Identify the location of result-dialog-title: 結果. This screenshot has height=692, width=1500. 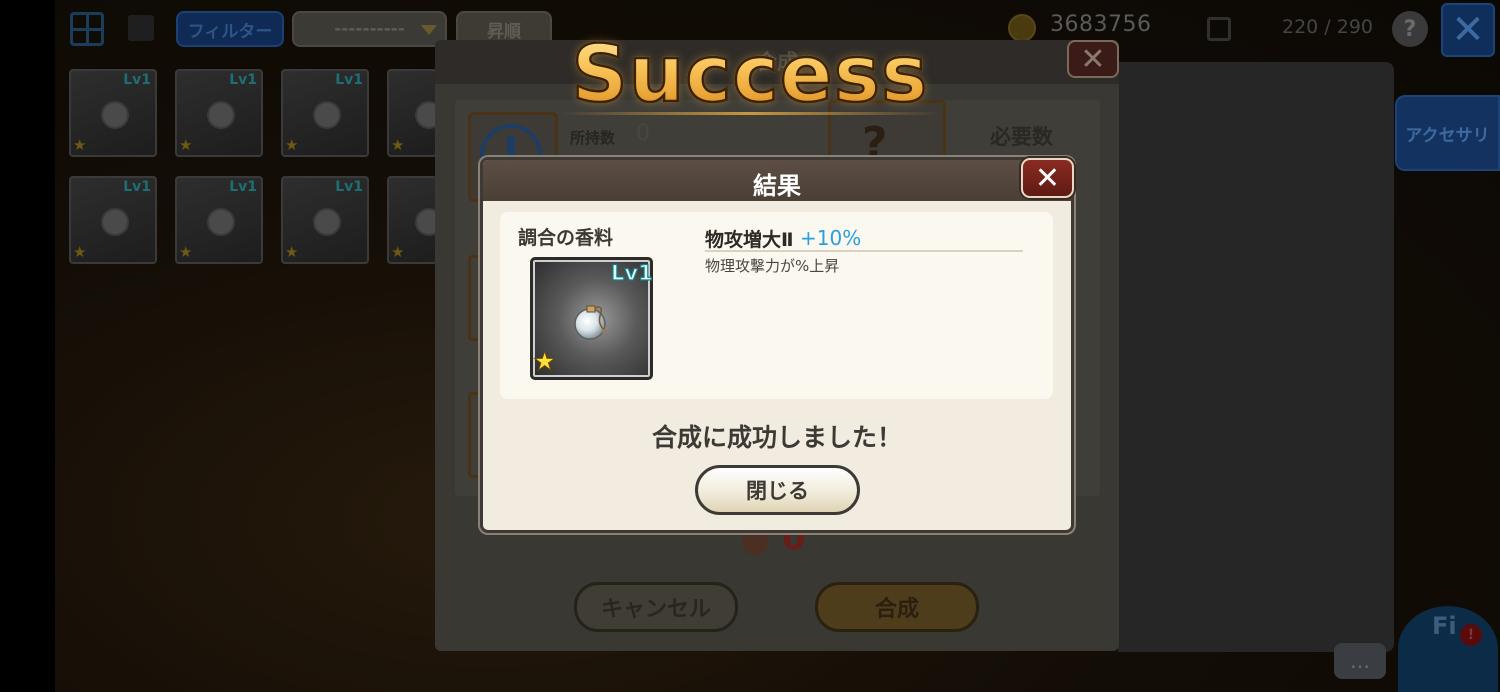
(777, 186).